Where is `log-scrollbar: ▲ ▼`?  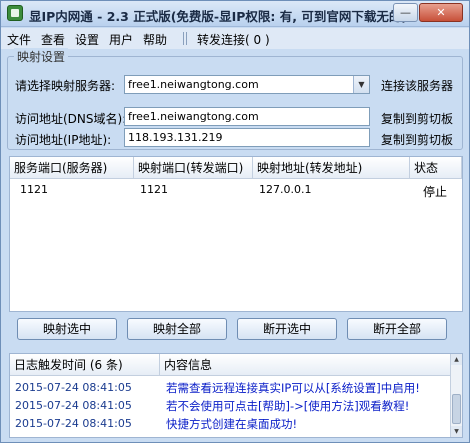
log-scrollbar: ▲ ▼ is located at coordinates (456, 395).